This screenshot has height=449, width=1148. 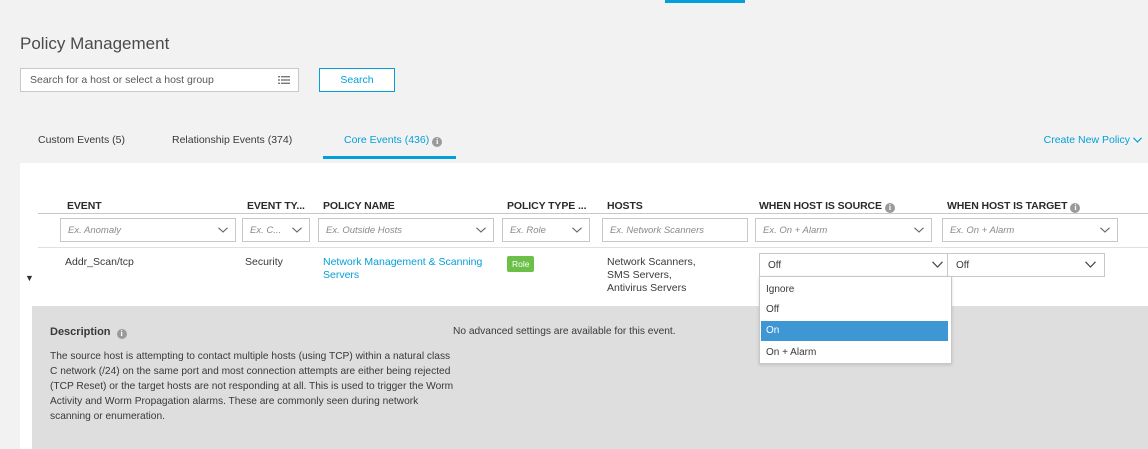 I want to click on col-when-host-target-label: WHEN HOST IS TARGET, so click(x=1007, y=206).